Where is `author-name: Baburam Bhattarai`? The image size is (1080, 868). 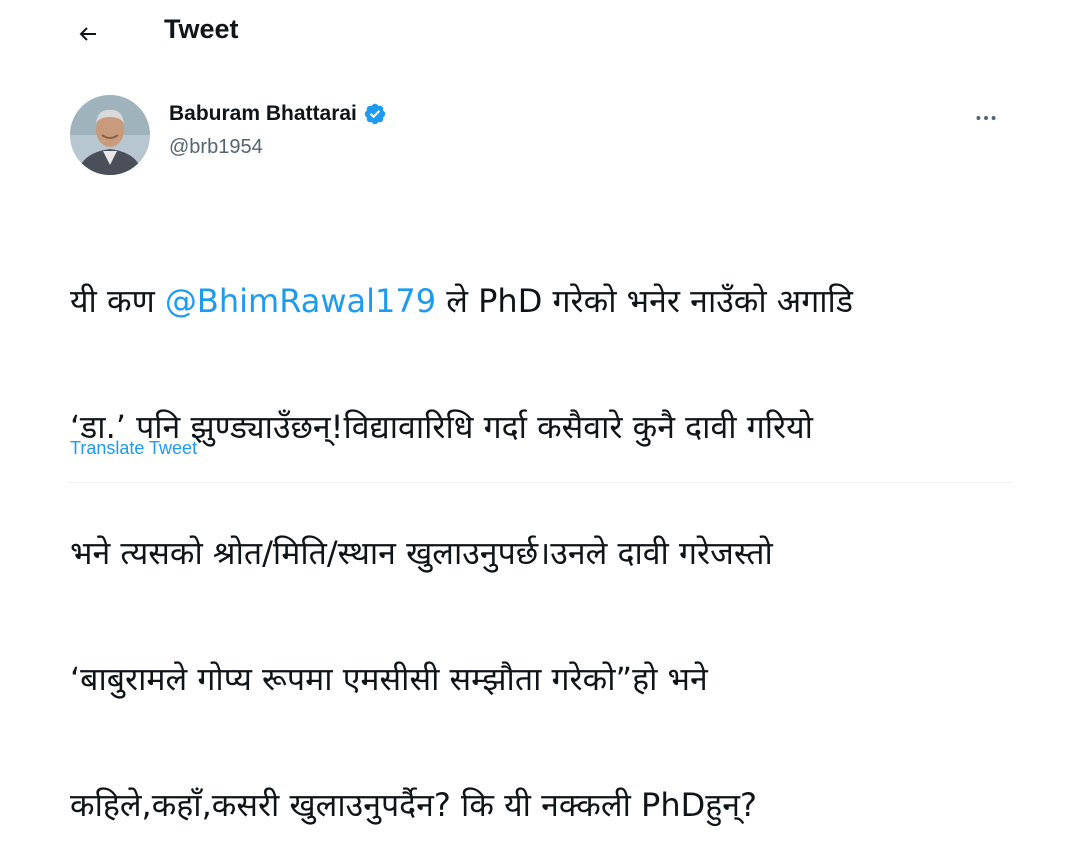 author-name: Baburam Bhattarai is located at coordinates (278, 114).